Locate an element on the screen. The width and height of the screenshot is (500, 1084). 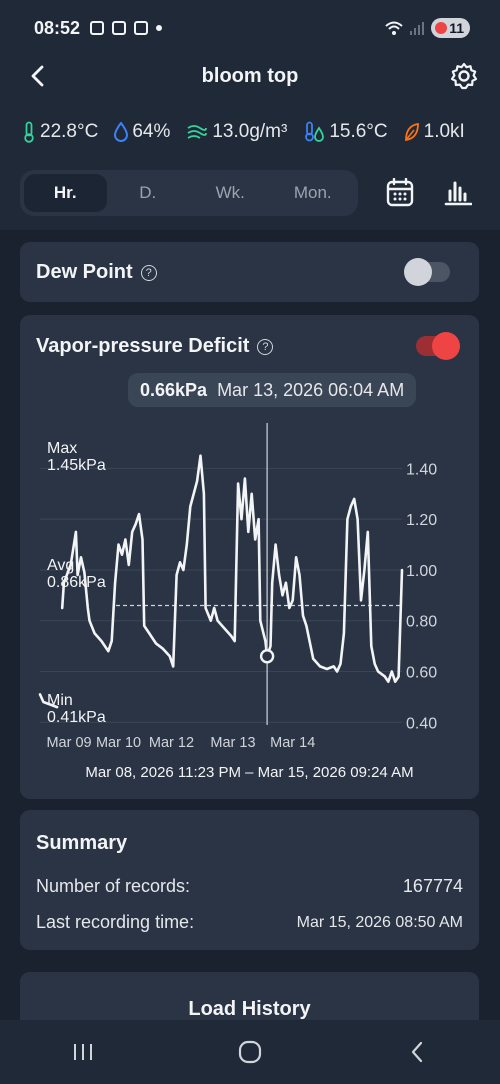
vpd-leaf-icon is located at coordinates (411, 132).